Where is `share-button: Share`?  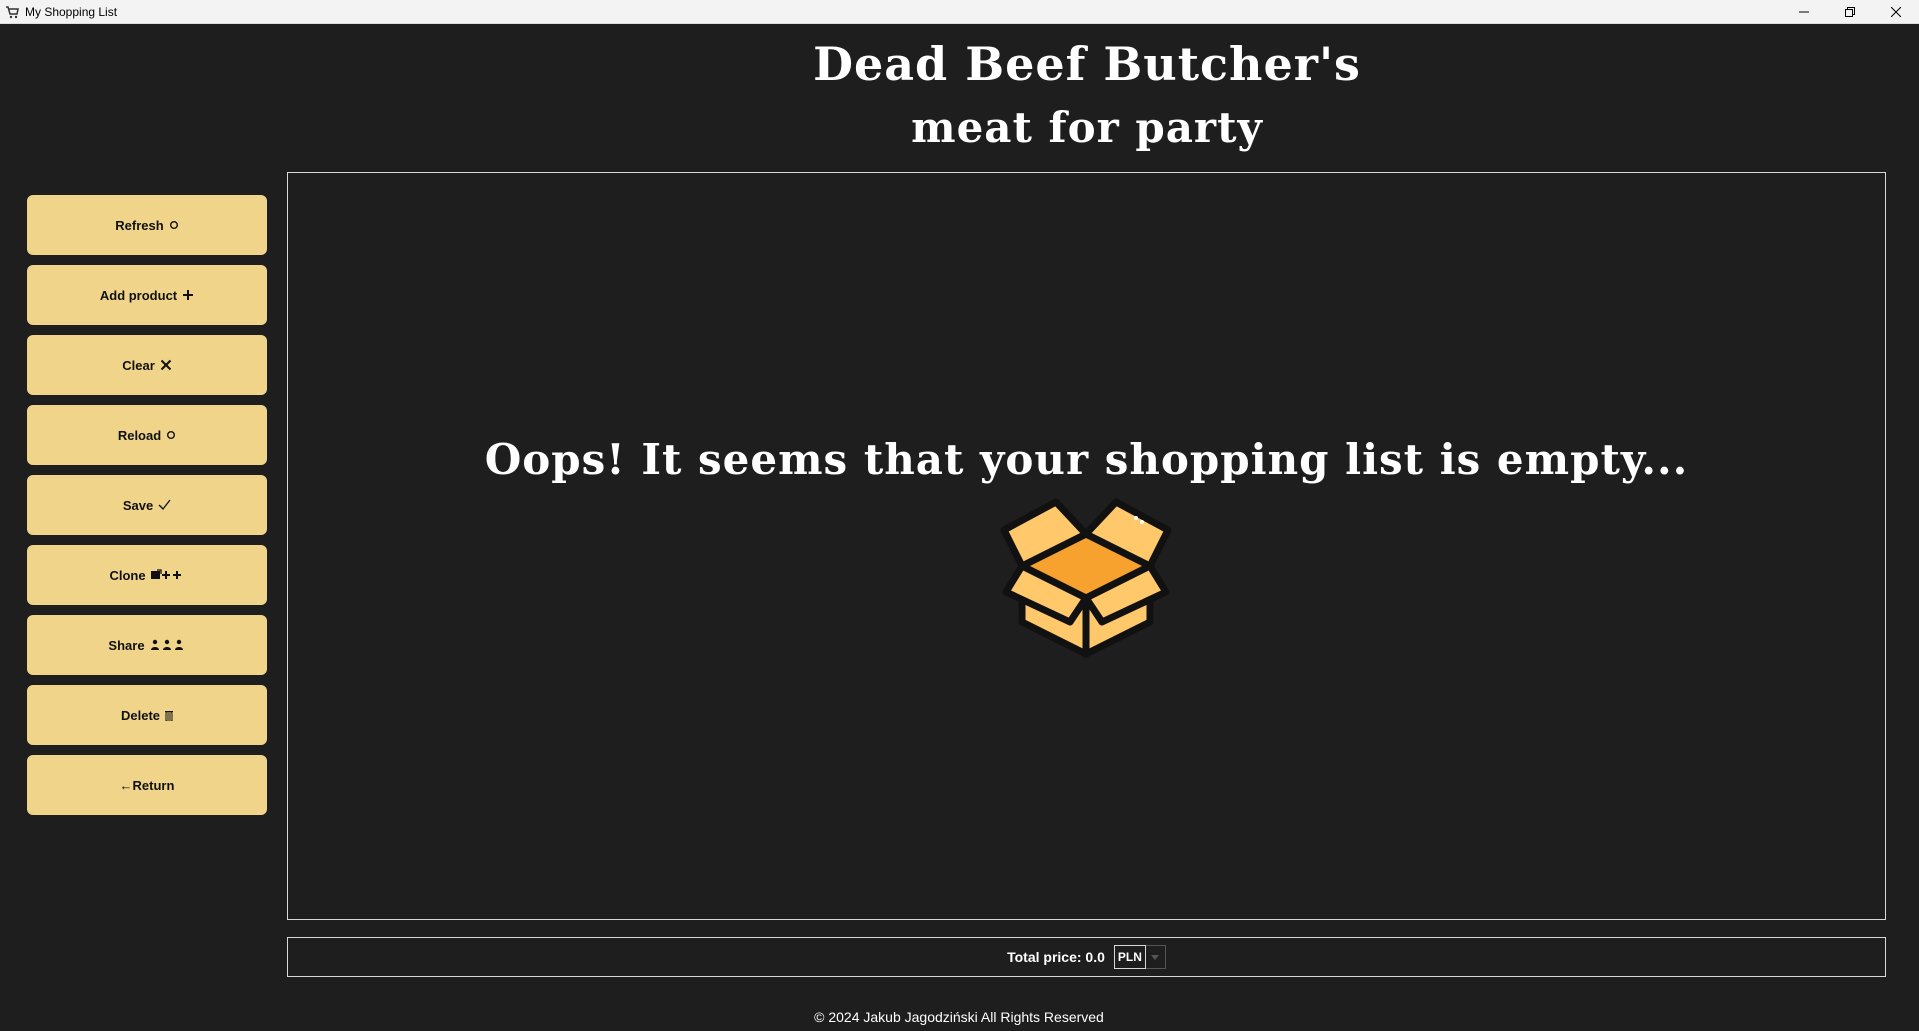 share-button: Share is located at coordinates (147, 645).